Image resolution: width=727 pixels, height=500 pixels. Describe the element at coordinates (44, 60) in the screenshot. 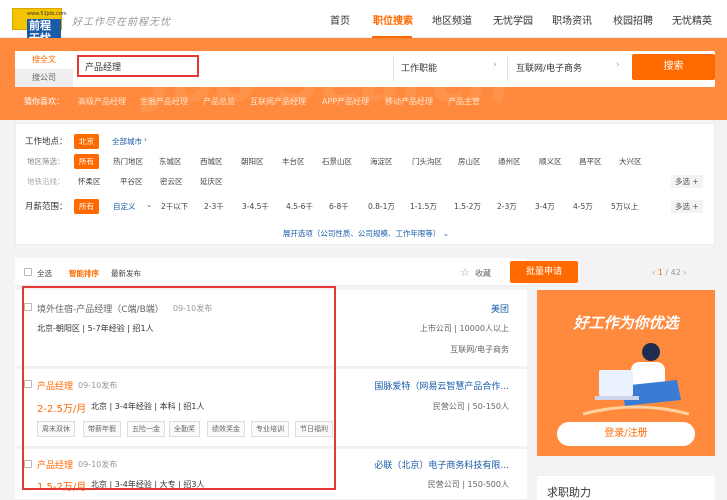

I see `tab-fulltext: 搜全文` at that location.